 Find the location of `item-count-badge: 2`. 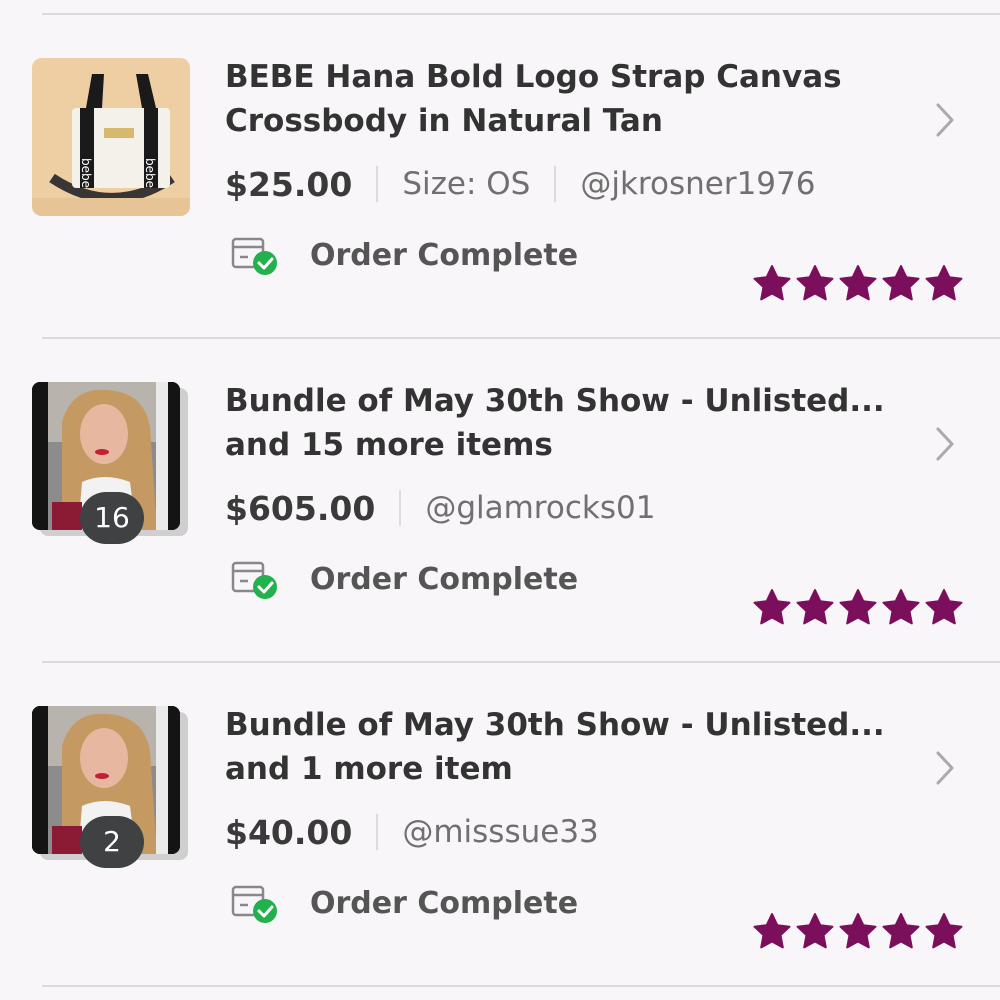

item-count-badge: 2 is located at coordinates (112, 842).